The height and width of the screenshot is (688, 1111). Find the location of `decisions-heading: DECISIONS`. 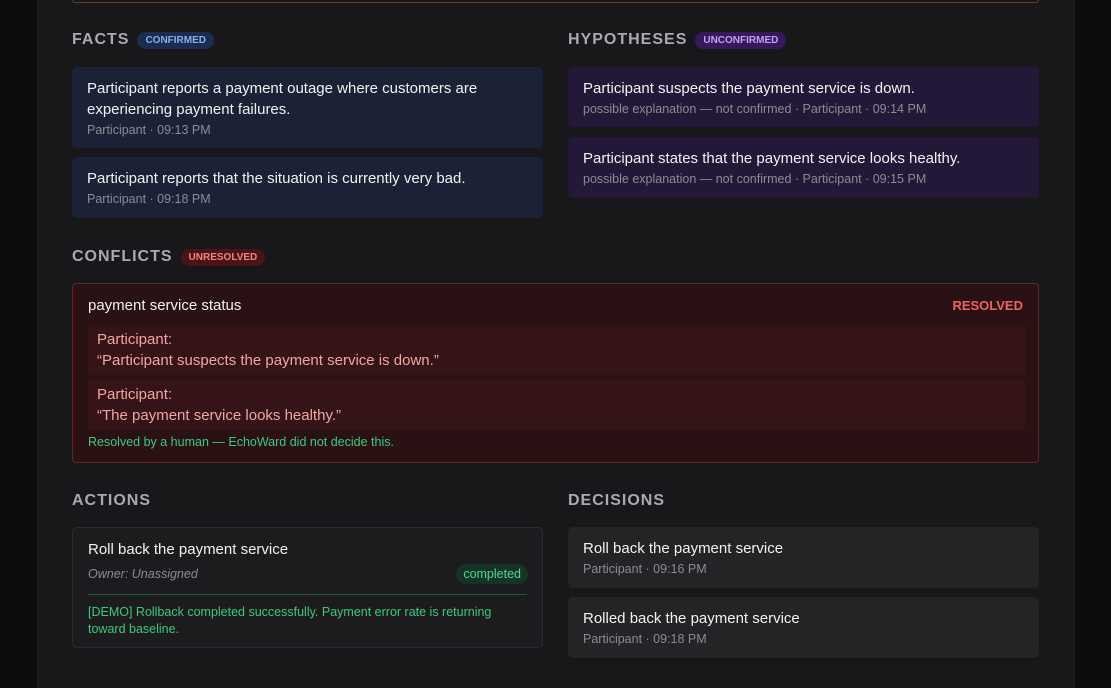

decisions-heading: DECISIONS is located at coordinates (617, 500).